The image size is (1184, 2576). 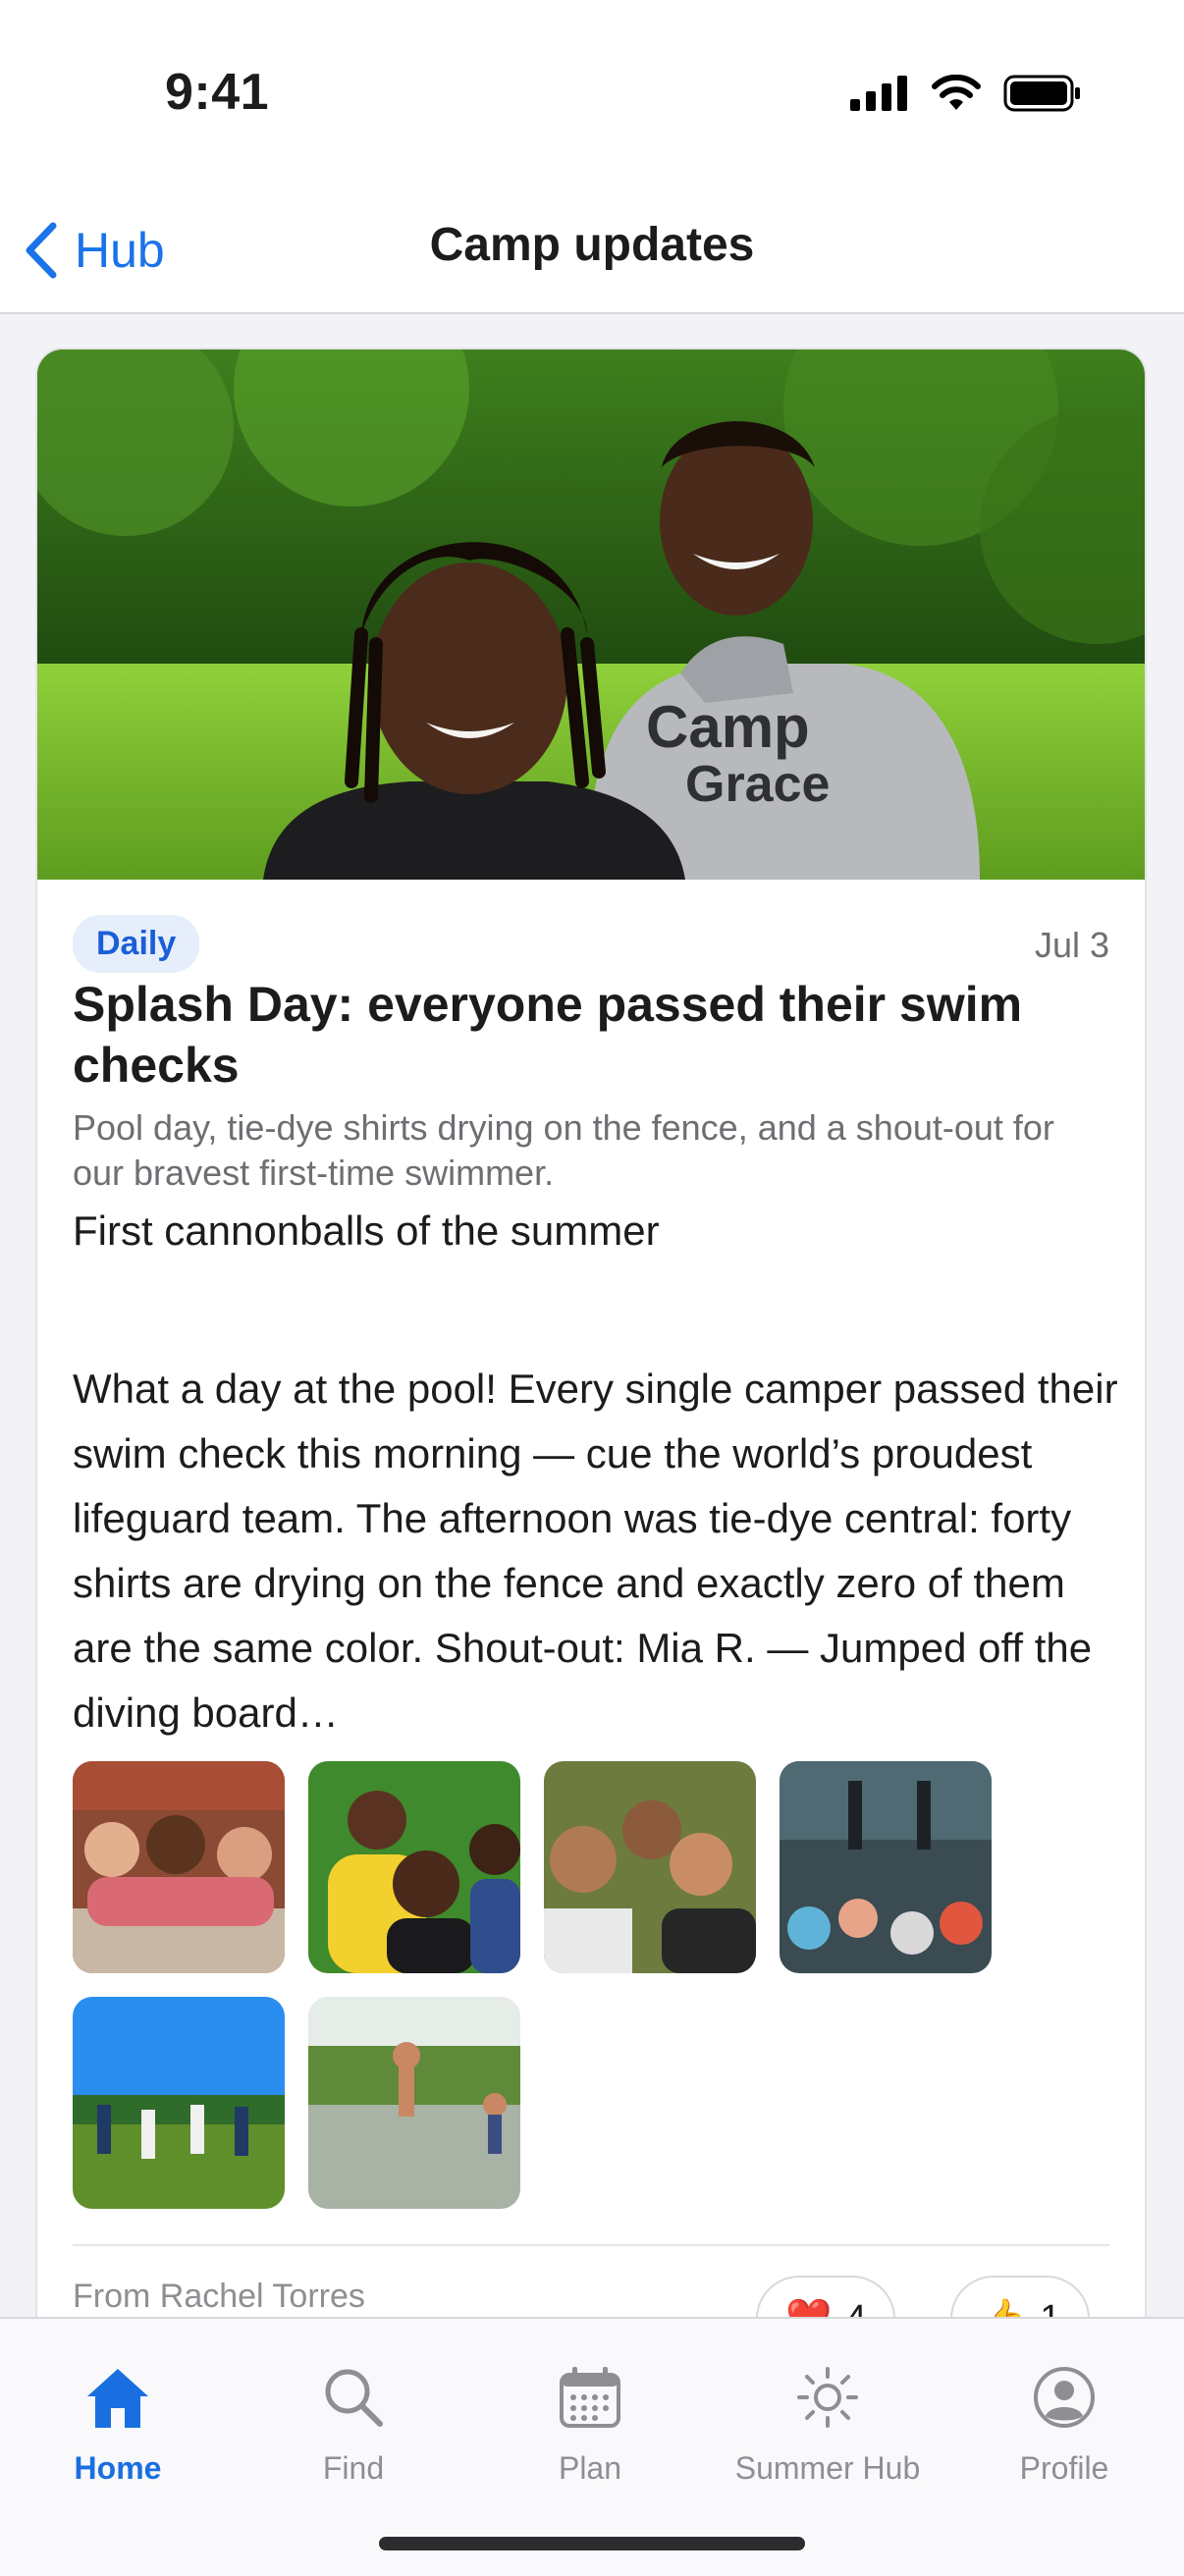 What do you see at coordinates (757, 784) in the screenshot?
I see `svg-text: Grace` at bounding box center [757, 784].